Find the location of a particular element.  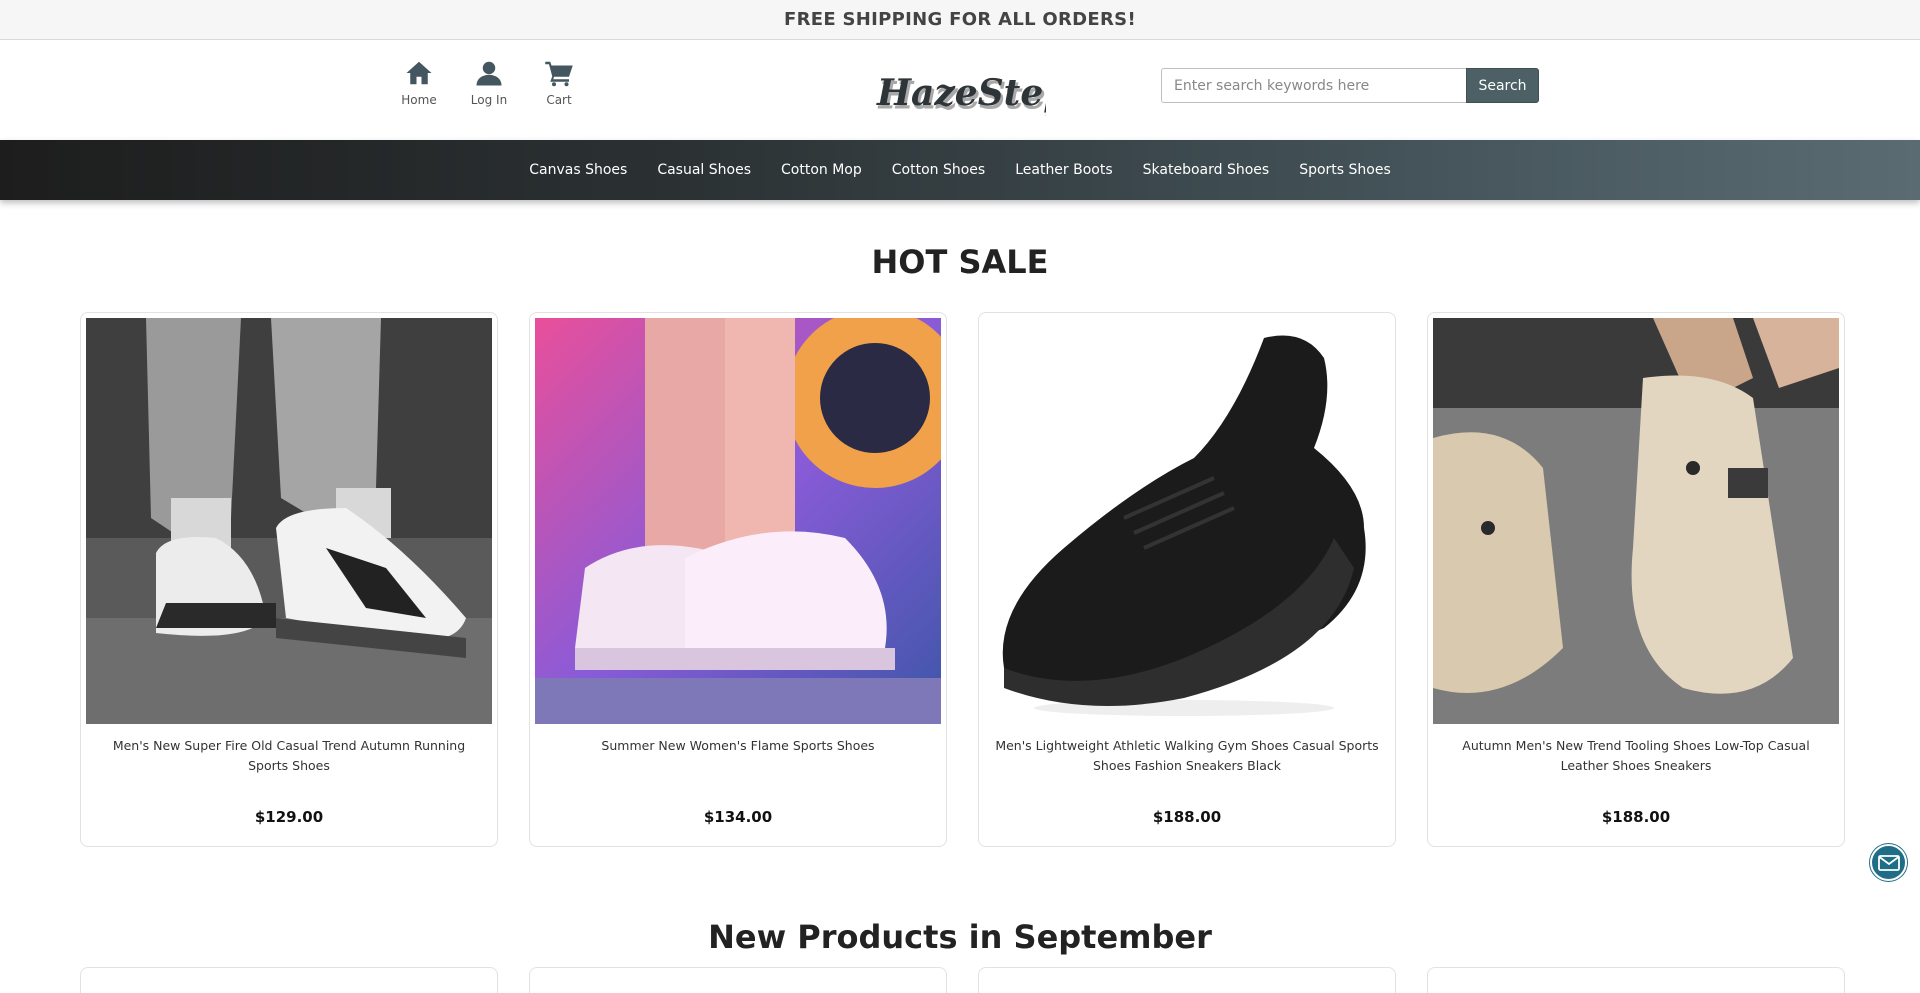

cart-link-label: Cart is located at coordinates (559, 100).